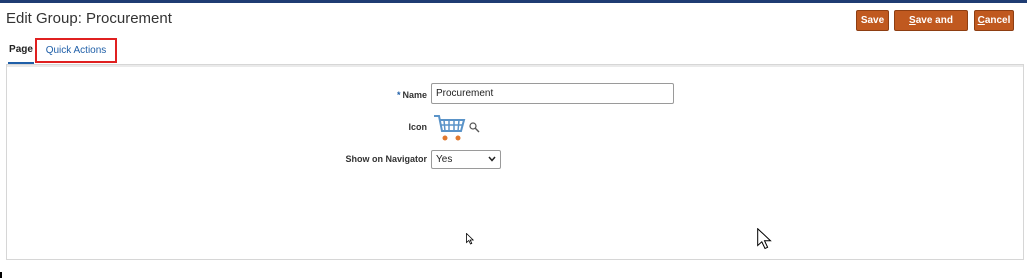  I want to click on panel-top-band, so click(515, 66).